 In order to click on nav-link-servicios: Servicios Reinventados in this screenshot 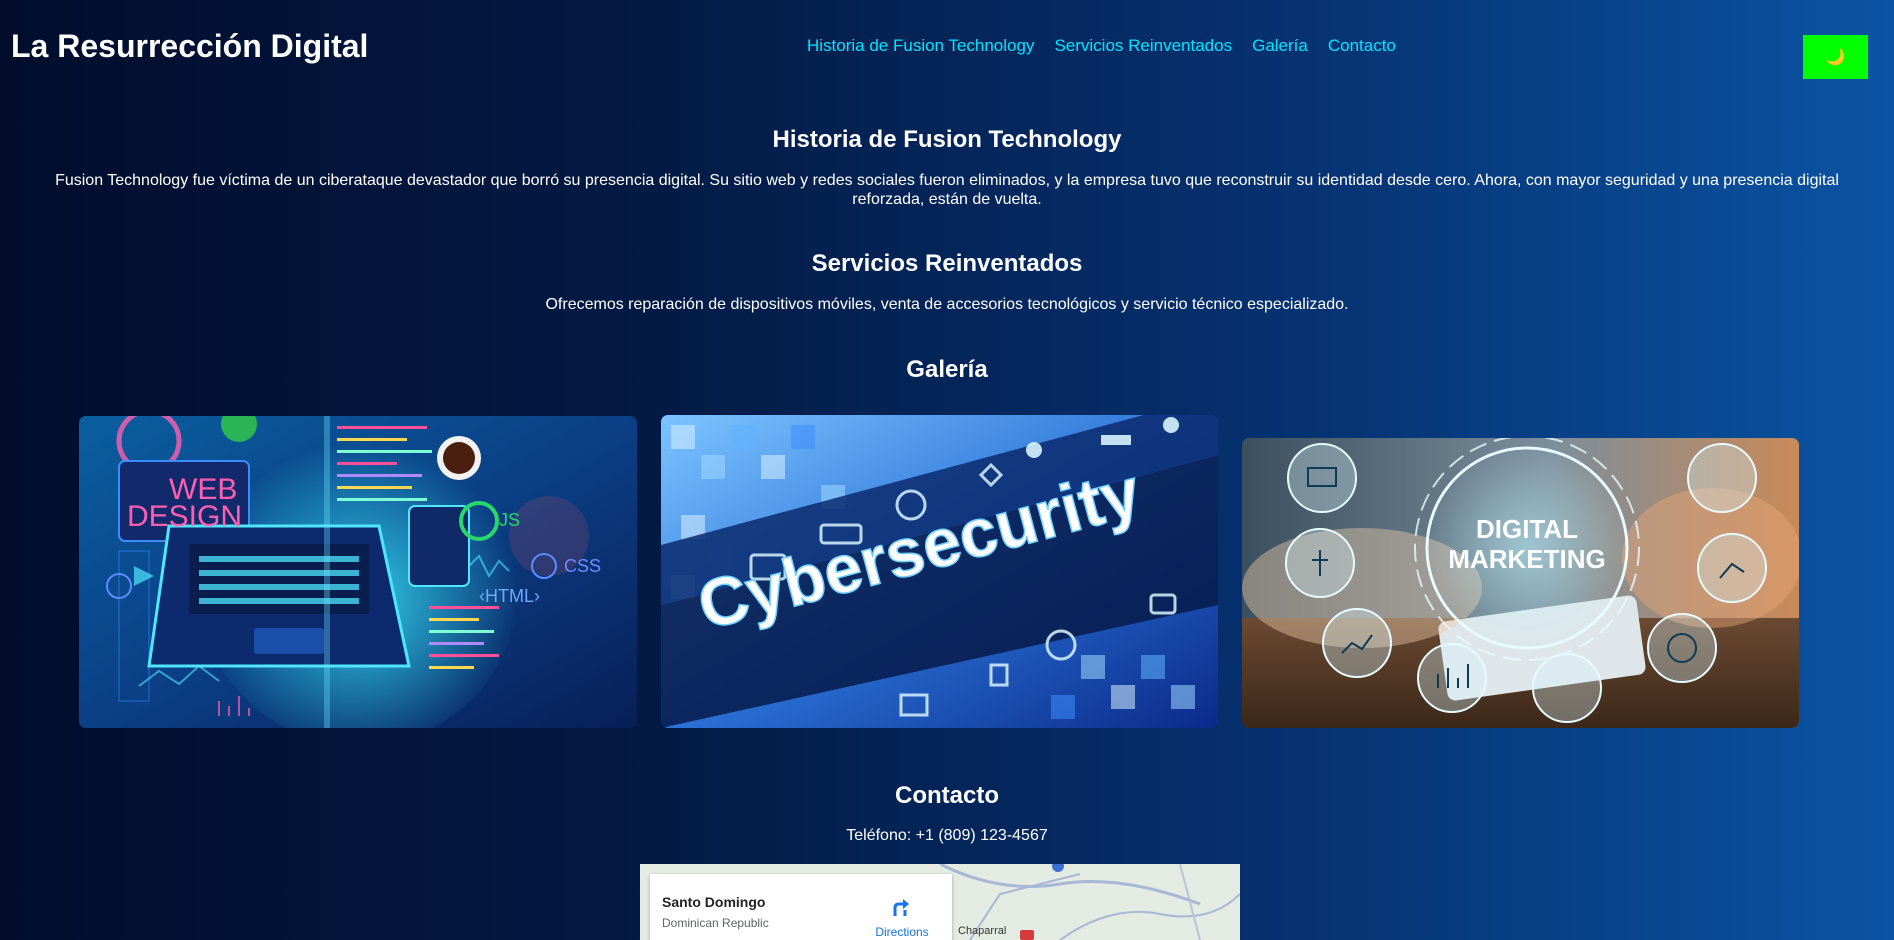, I will do `click(1143, 46)`.